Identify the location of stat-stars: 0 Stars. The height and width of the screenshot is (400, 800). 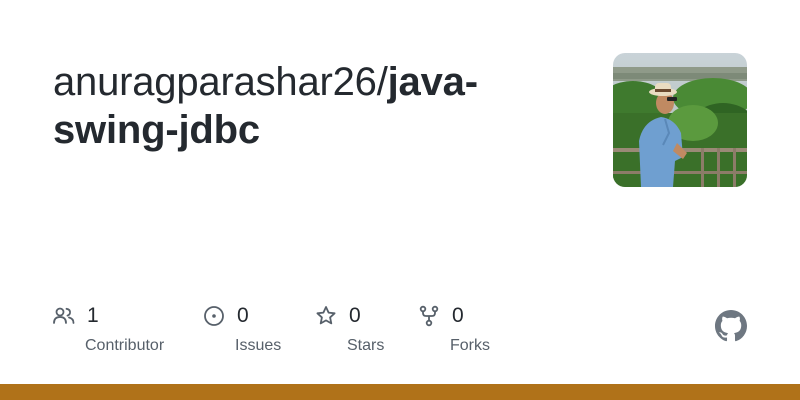
(349, 329).